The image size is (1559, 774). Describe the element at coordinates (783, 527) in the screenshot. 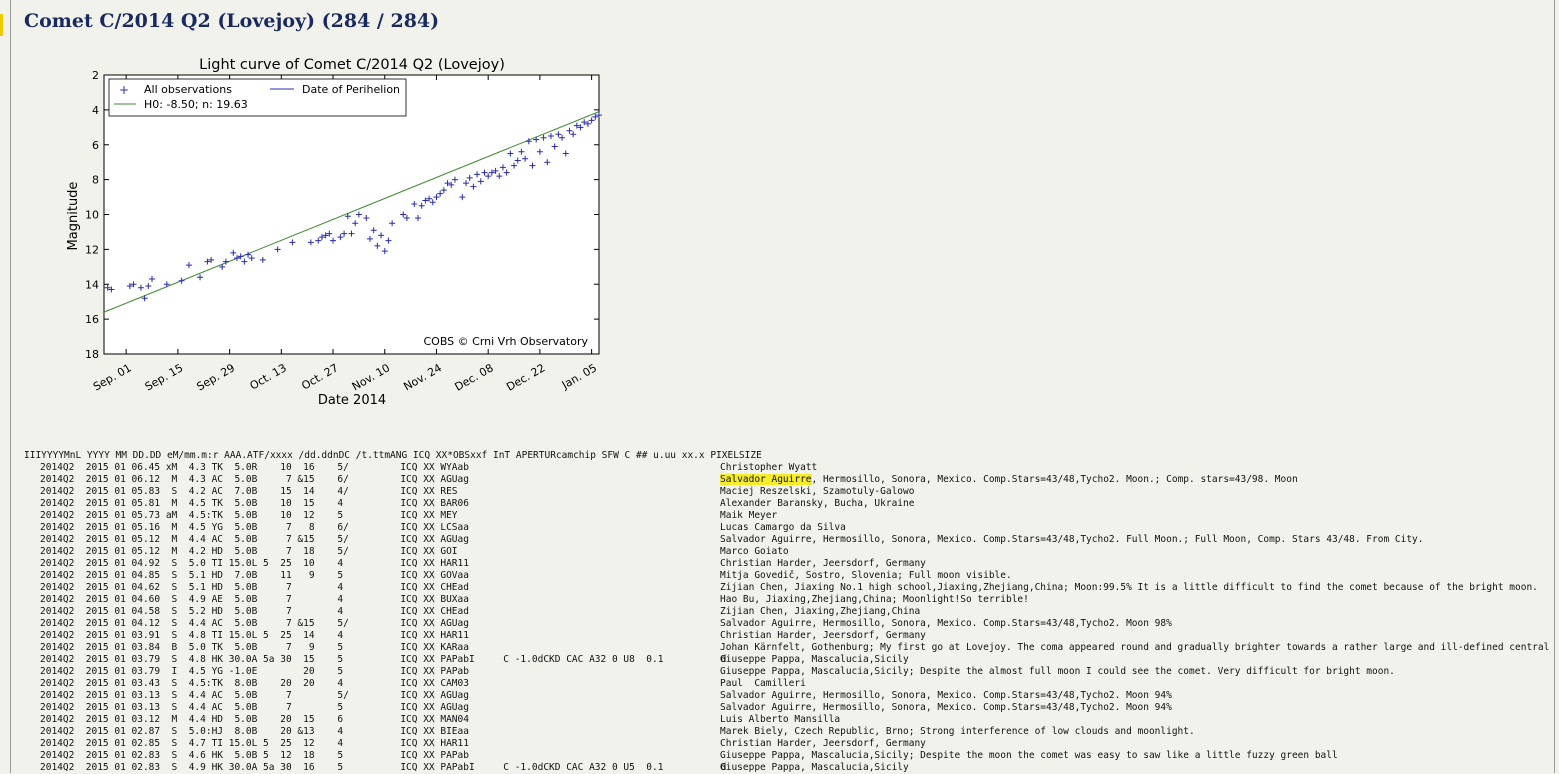

I see `observer-info: Lucas Camargo da Silva` at that location.